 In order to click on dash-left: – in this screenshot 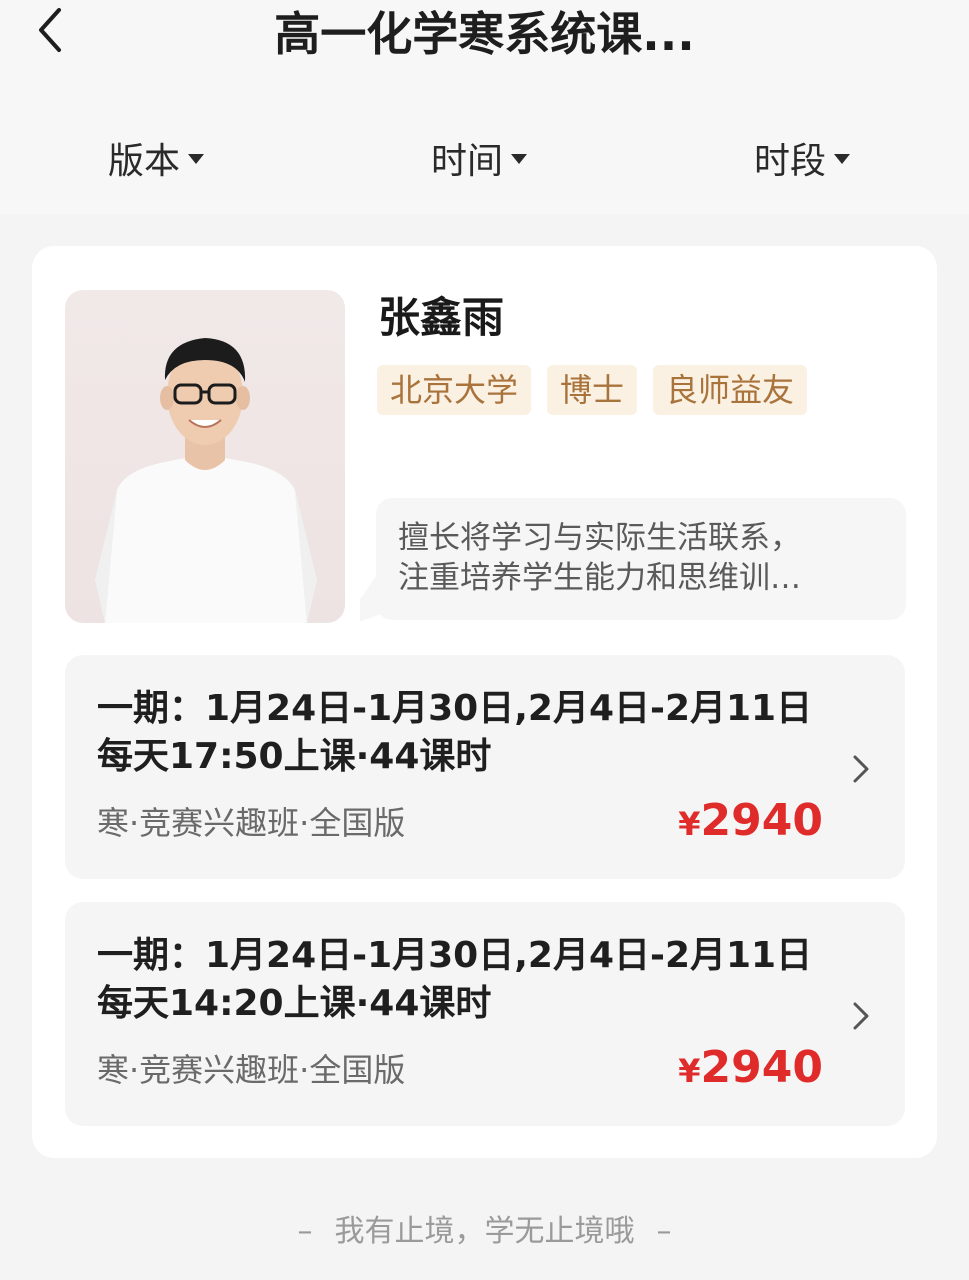, I will do `click(305, 1231)`.